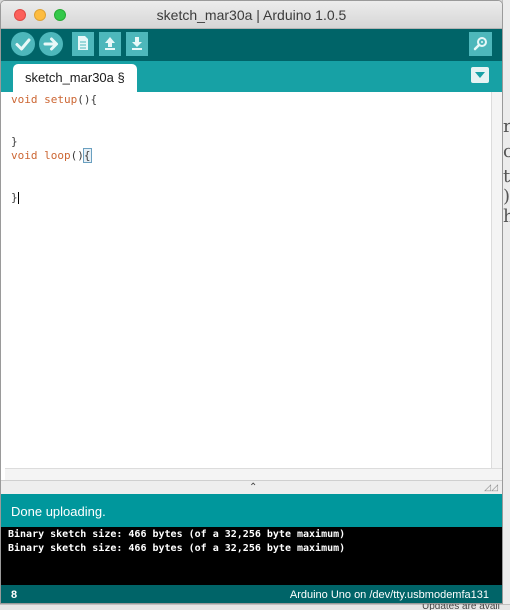 This screenshot has width=510, height=610. What do you see at coordinates (253, 474) in the screenshot?
I see `editor-horizontal-scrollbar` at bounding box center [253, 474].